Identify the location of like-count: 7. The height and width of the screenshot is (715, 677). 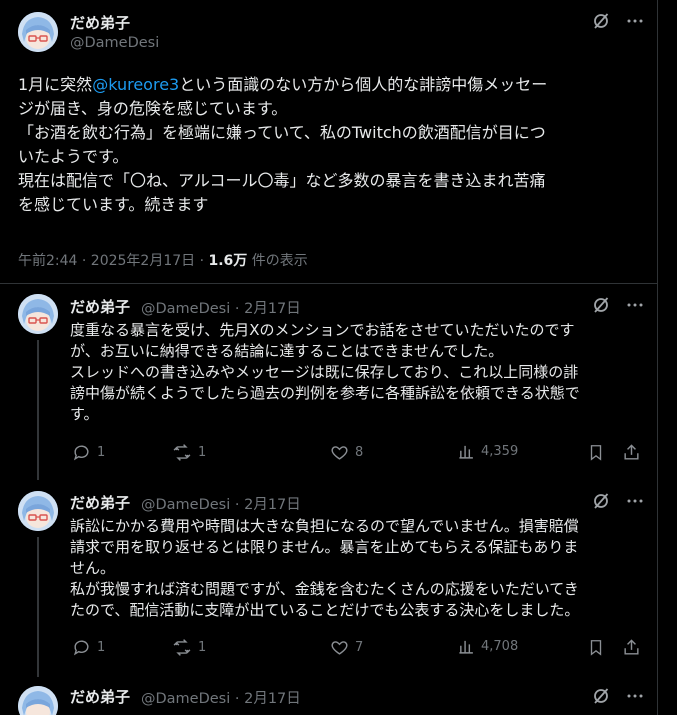
(359, 647).